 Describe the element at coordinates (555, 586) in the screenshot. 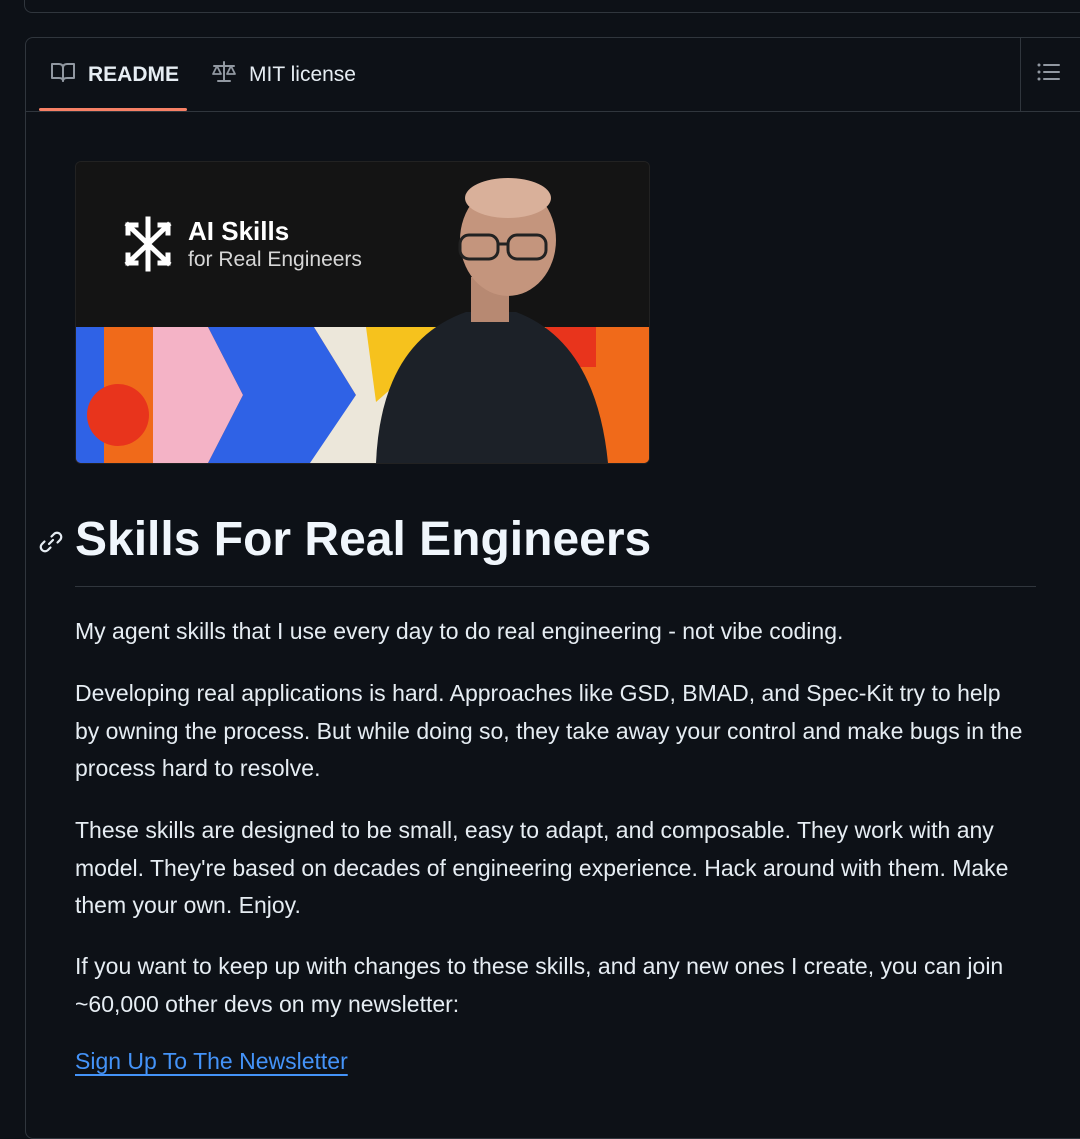

I see `heading-divider` at that location.